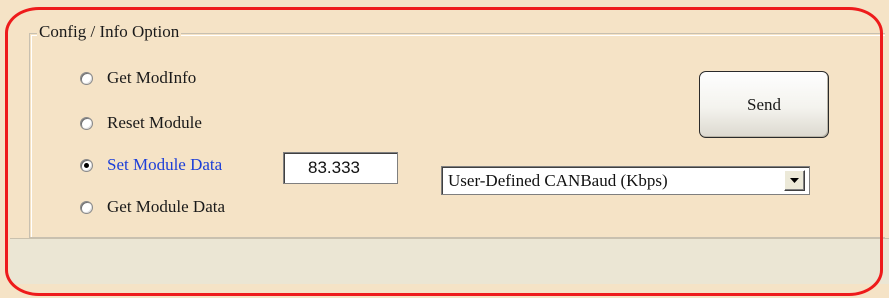  I want to click on radio-get-module-data, so click(86, 207).